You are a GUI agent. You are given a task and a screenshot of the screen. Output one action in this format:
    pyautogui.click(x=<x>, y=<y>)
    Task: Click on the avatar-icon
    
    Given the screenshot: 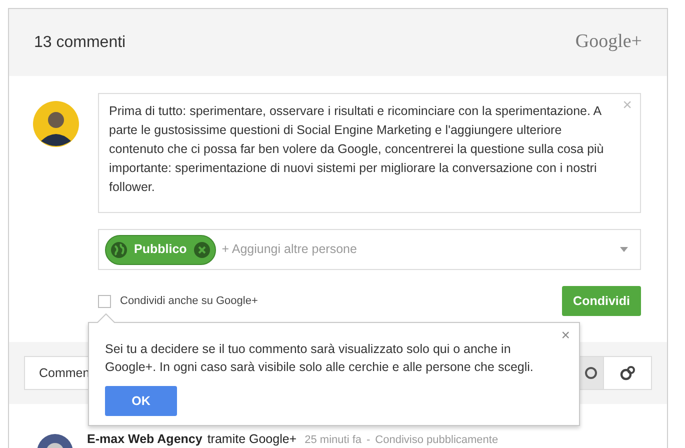 What is the action you would take?
    pyautogui.click(x=56, y=124)
    